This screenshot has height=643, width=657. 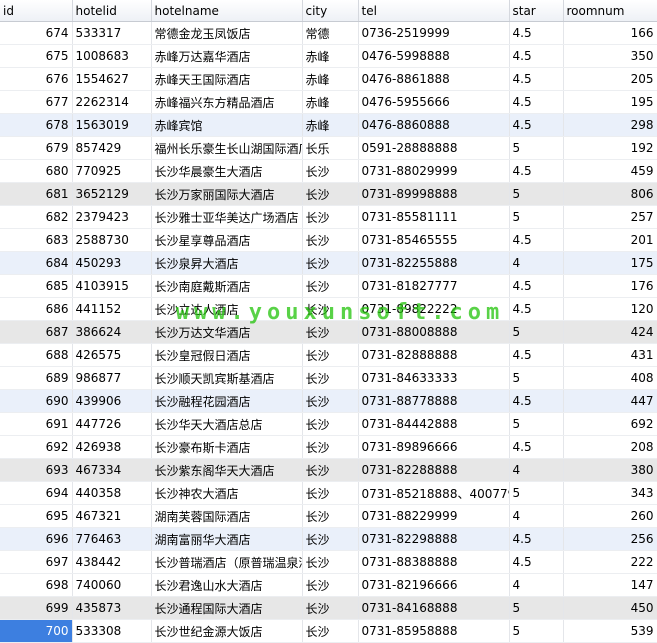 What do you see at coordinates (434, 11) in the screenshot?
I see `column-header-tel: tel` at bounding box center [434, 11].